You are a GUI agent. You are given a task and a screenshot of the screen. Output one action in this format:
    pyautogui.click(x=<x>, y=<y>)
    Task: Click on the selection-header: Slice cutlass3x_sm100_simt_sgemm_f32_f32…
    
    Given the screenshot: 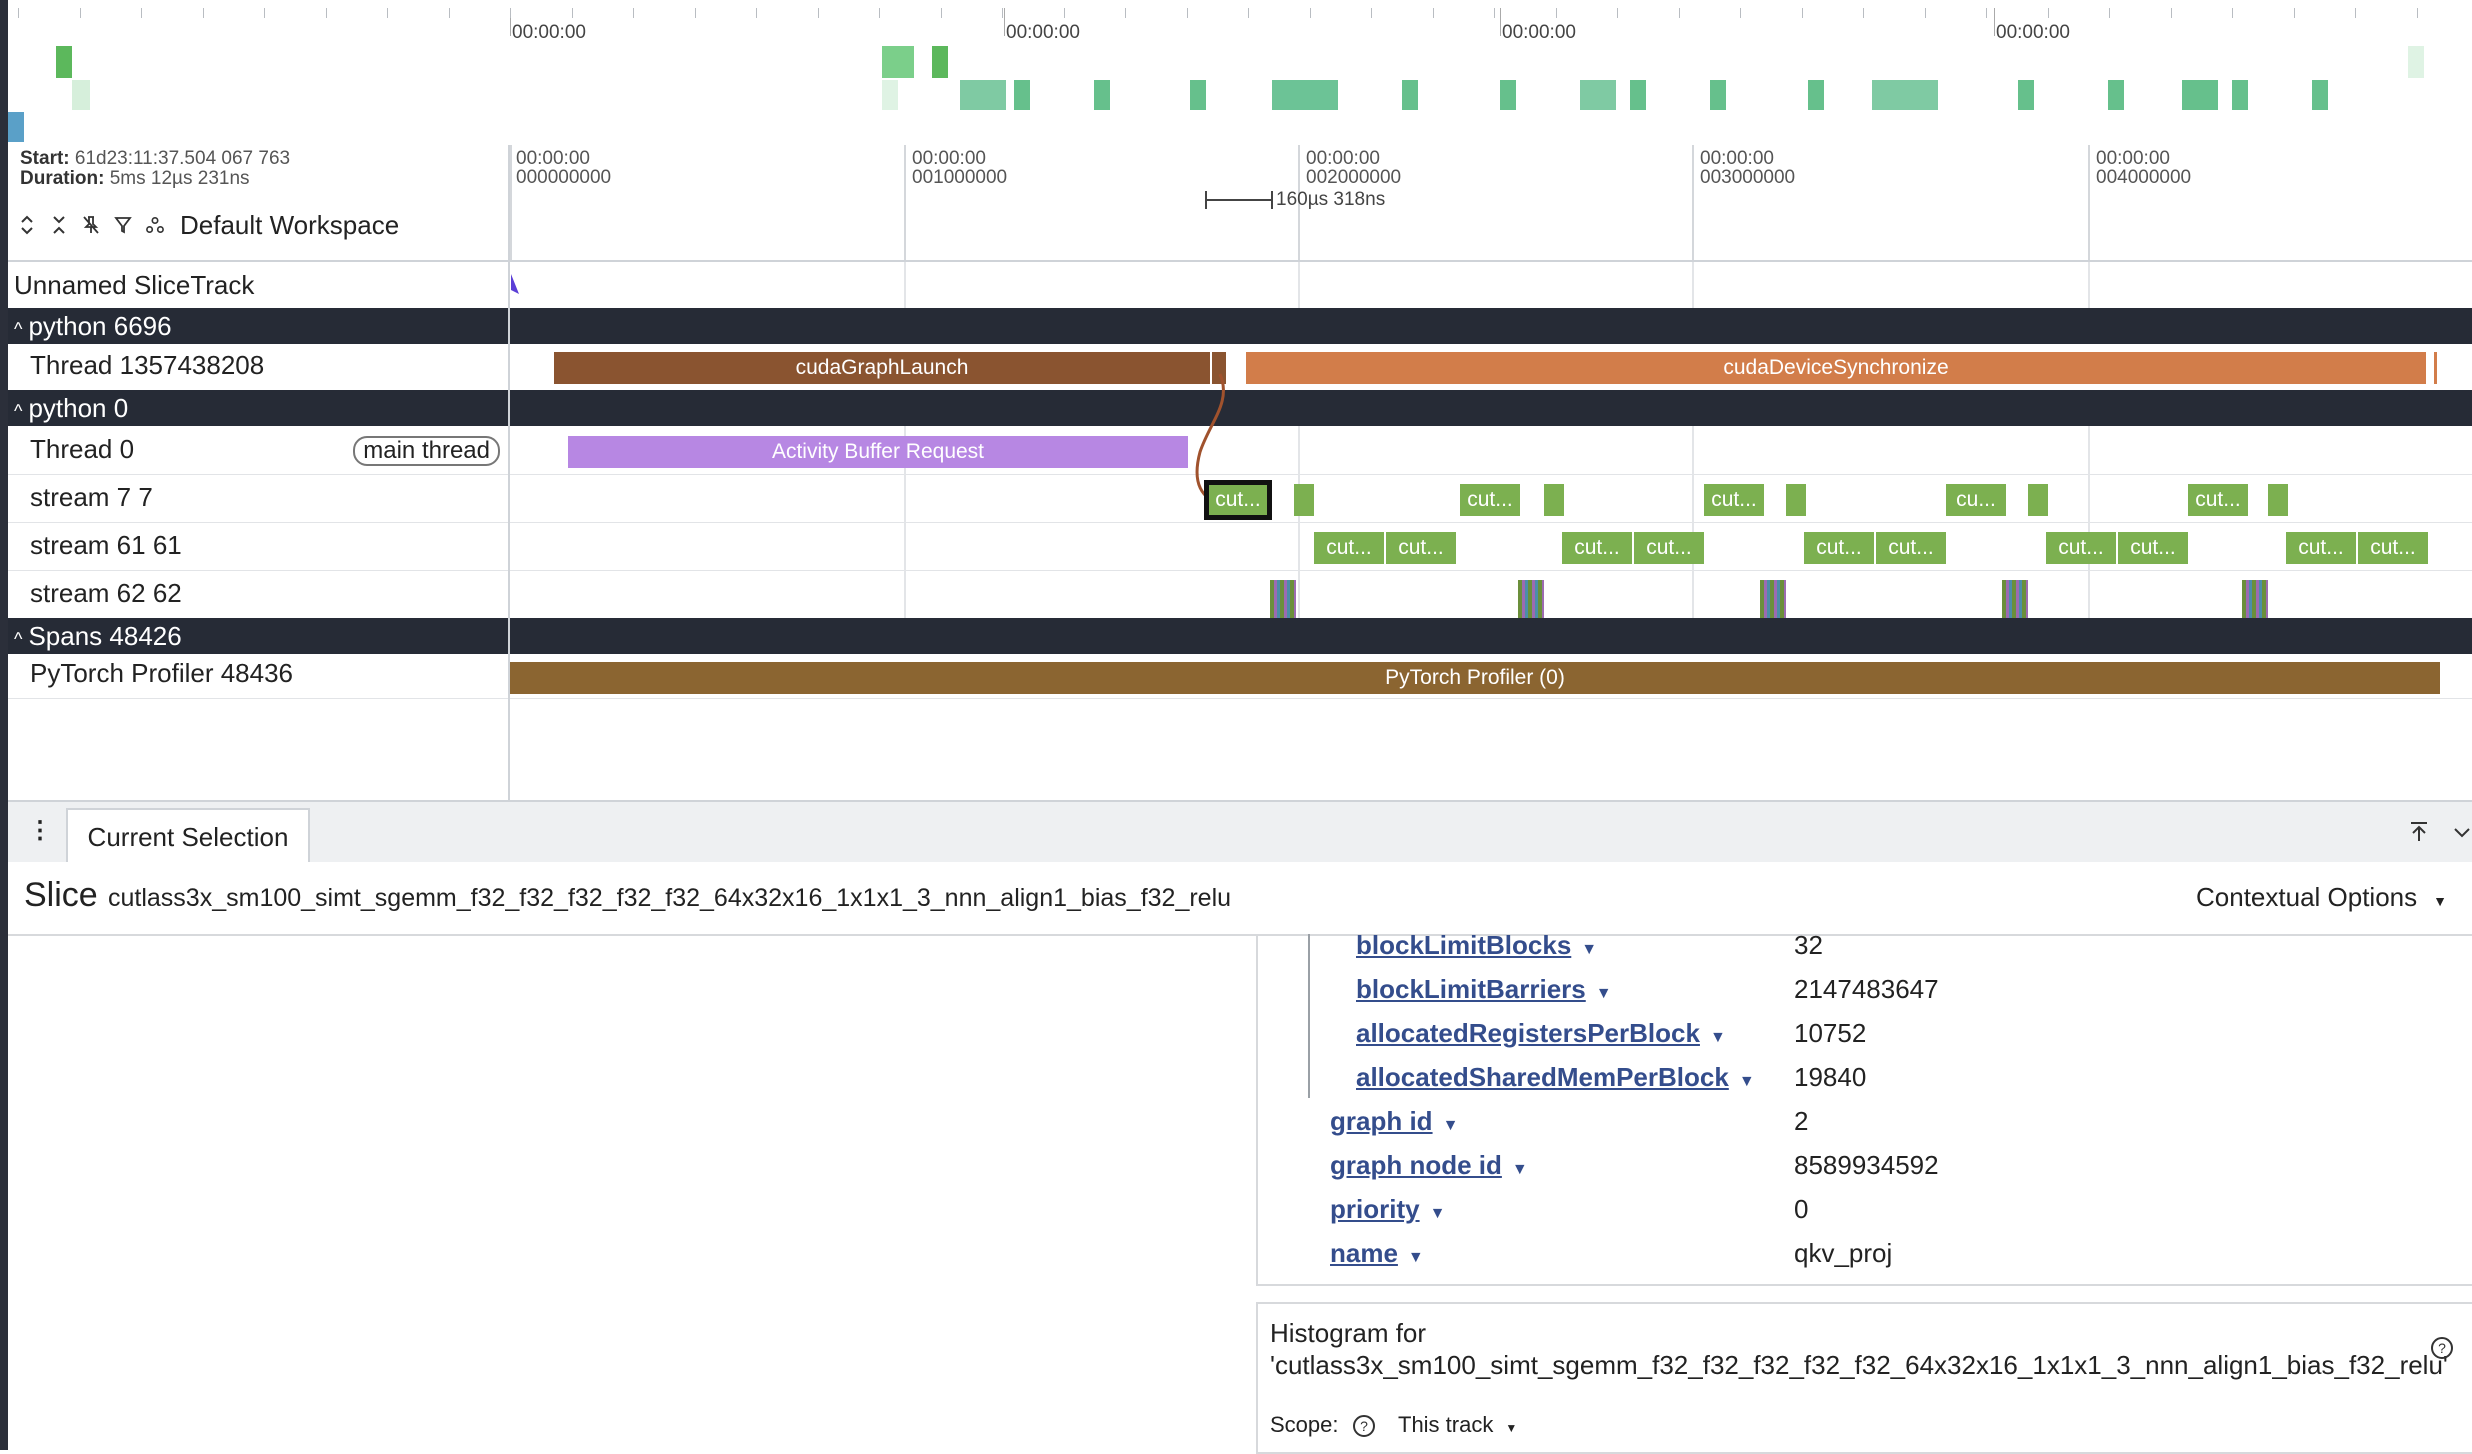 What is the action you would take?
    pyautogui.click(x=1240, y=899)
    